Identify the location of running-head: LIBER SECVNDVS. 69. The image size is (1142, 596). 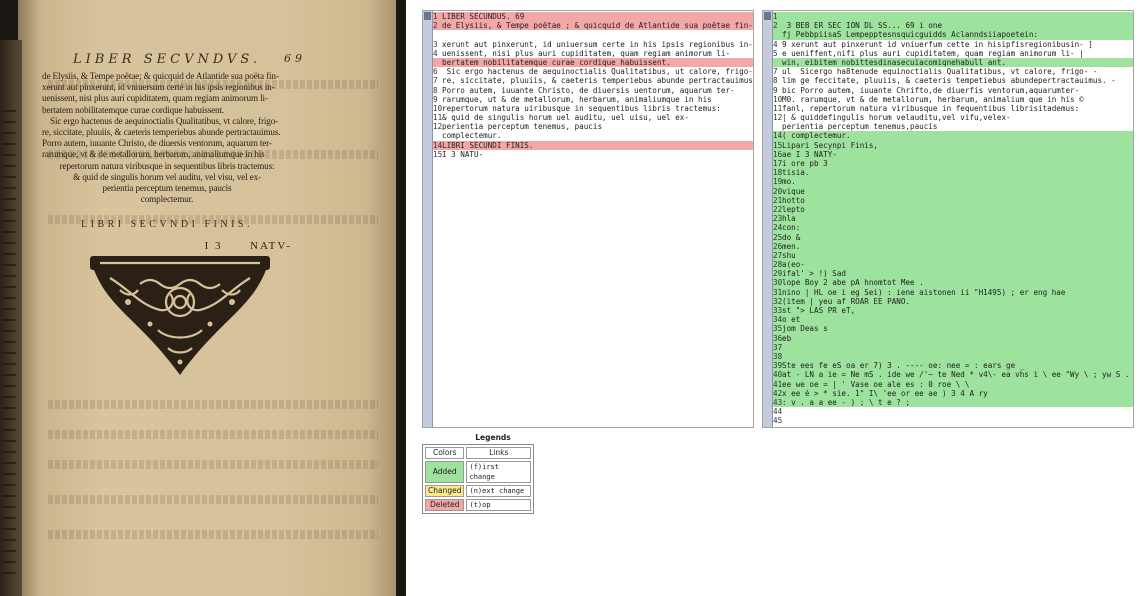
(172, 59).